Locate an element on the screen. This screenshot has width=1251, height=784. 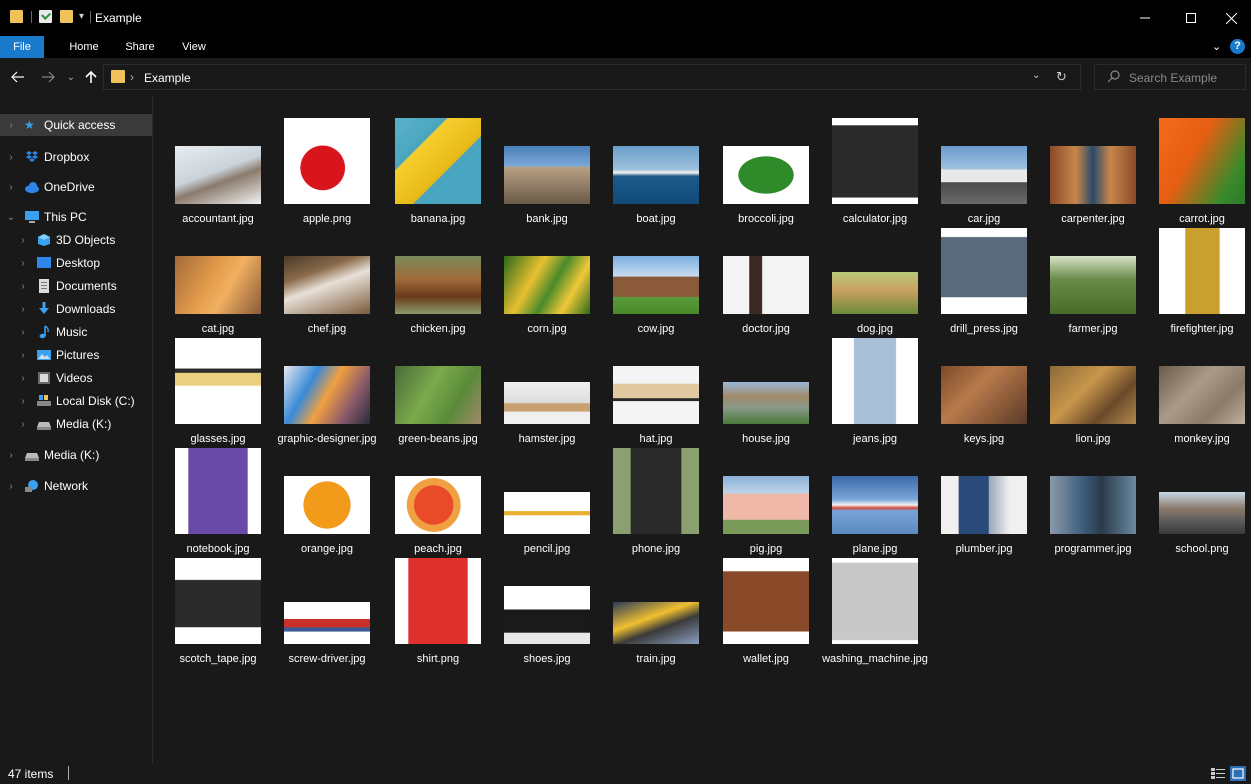
file-item: hamster.jpg is located at coordinates (547, 387).